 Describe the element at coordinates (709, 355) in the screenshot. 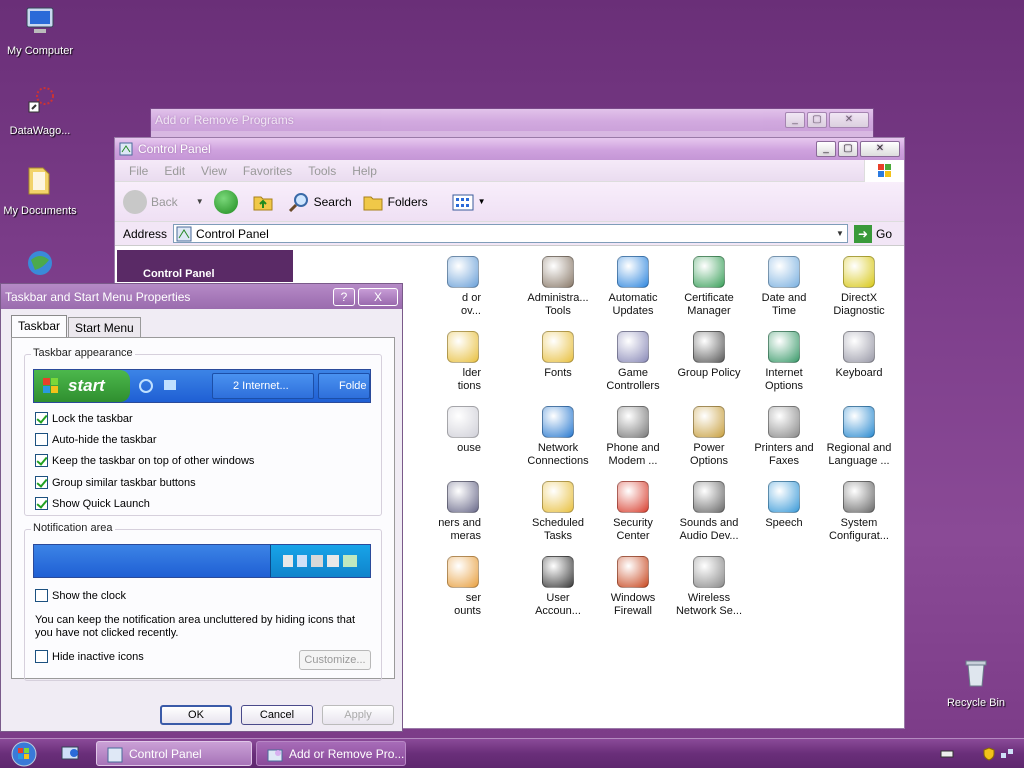

I see `cp-item: Group Policy` at that location.